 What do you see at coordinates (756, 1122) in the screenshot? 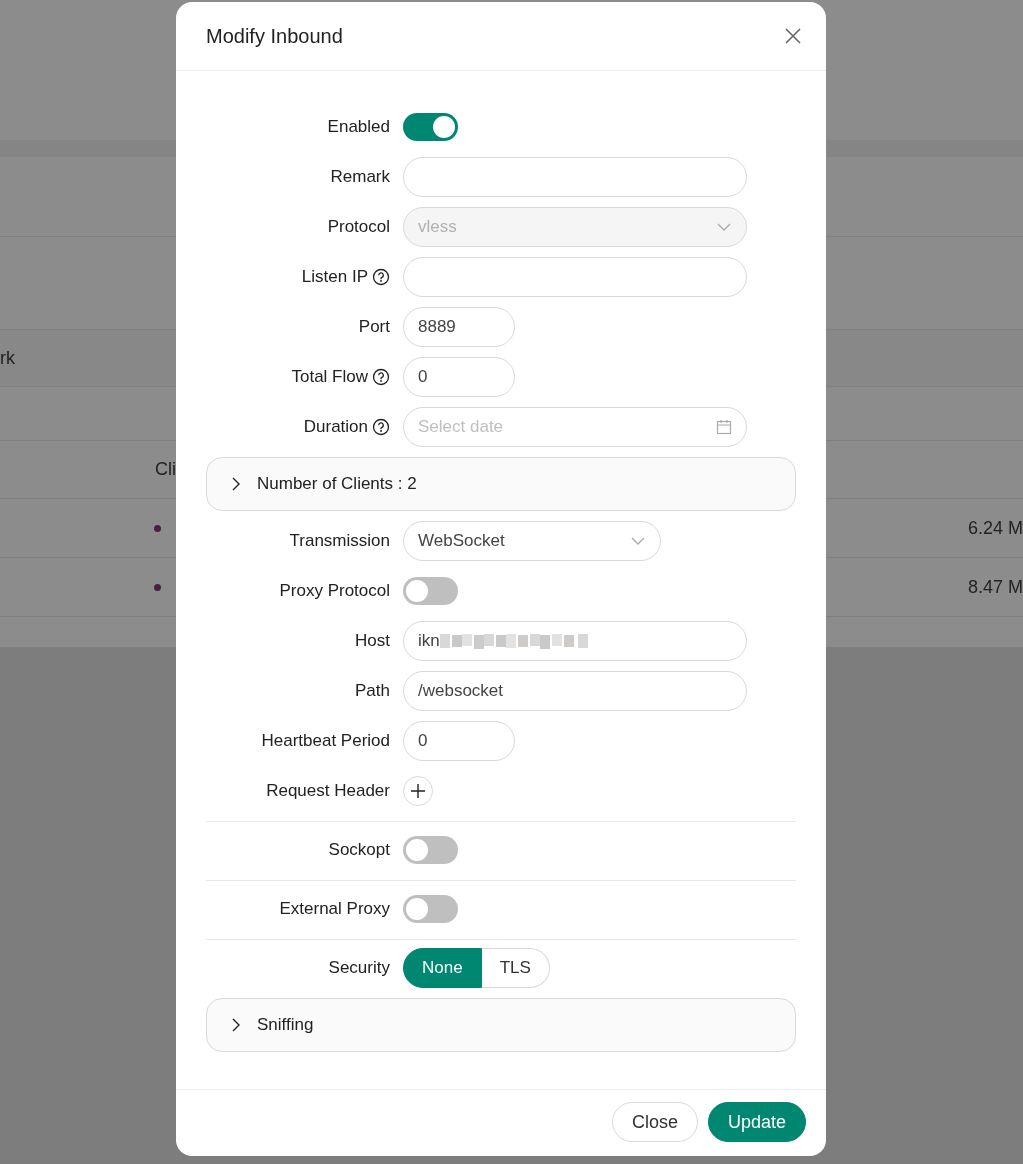
I see `update-button: Update` at bounding box center [756, 1122].